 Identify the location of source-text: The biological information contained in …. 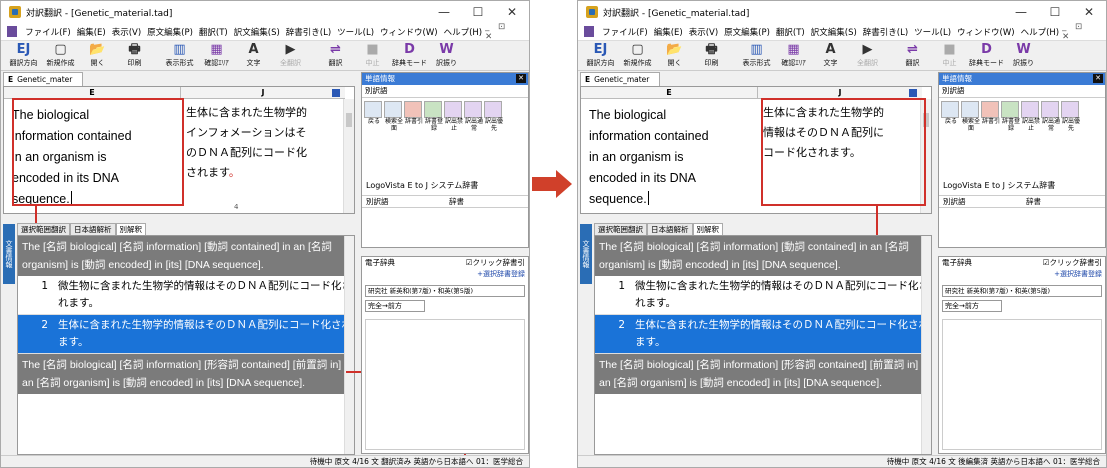
(669, 157).